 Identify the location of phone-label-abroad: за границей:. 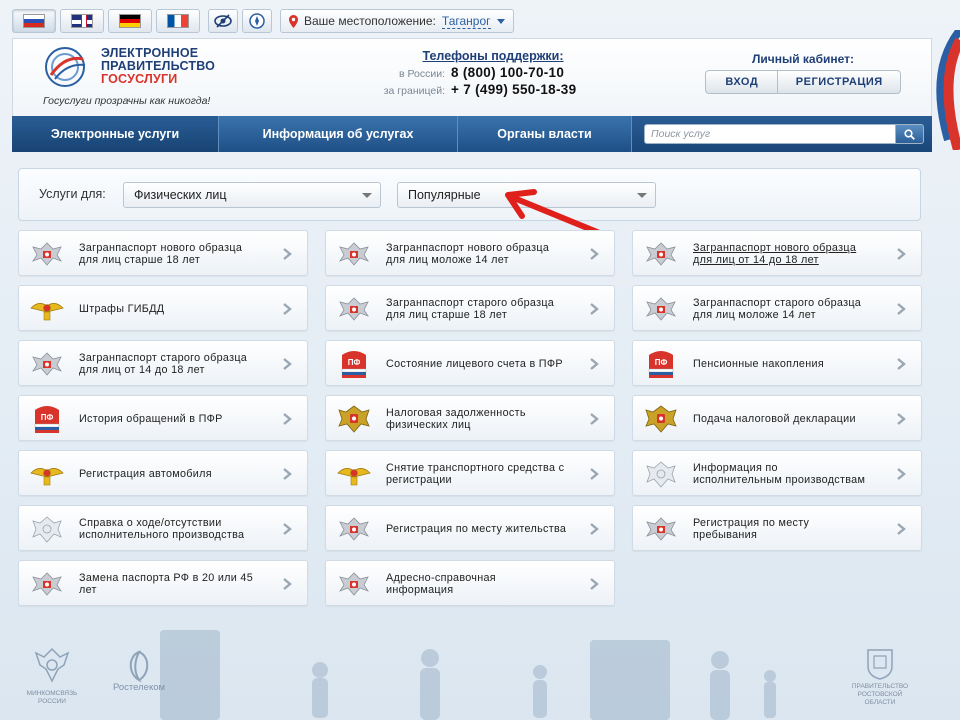
(414, 91).